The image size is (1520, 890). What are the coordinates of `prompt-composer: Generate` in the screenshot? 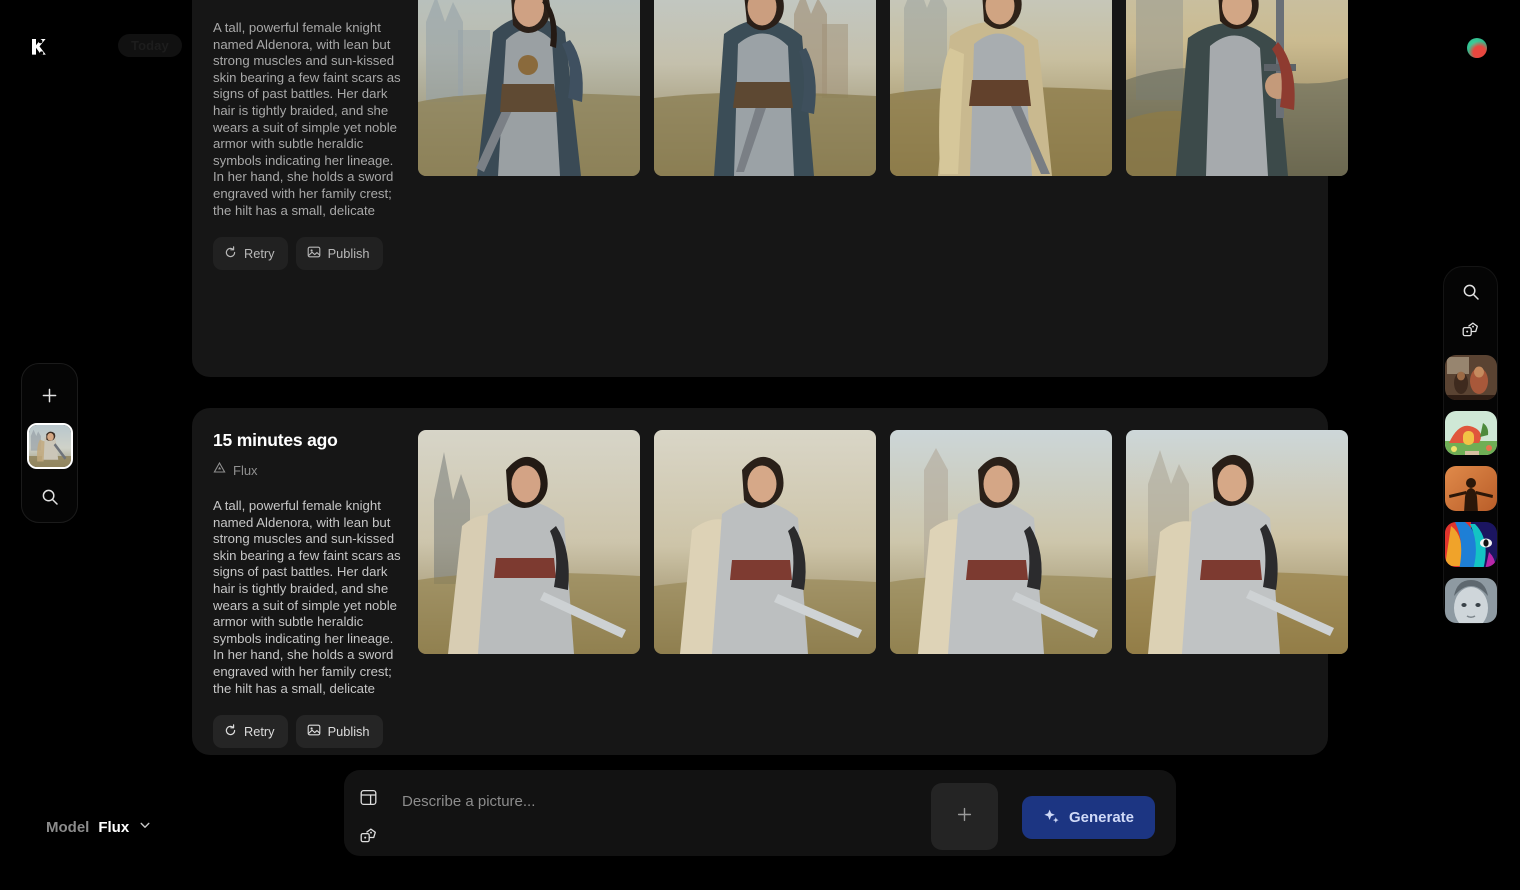 It's located at (760, 813).